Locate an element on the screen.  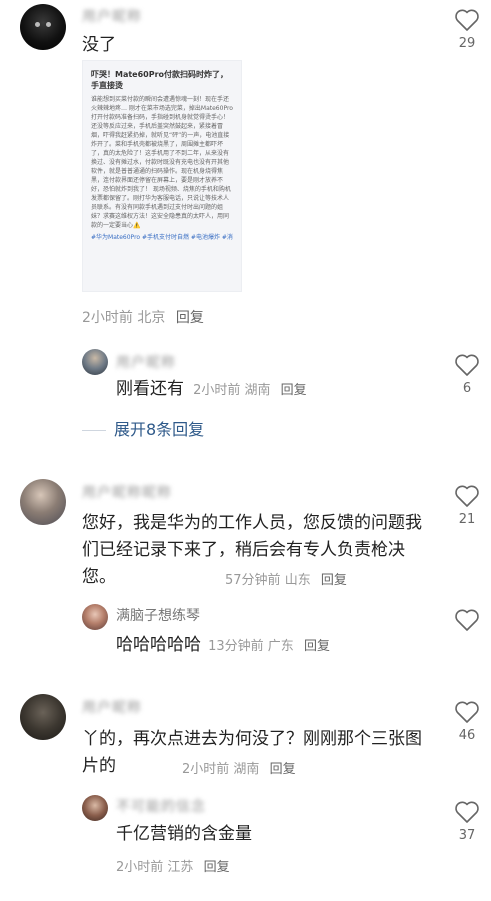
comment-meta: 2小时前 北京 回复 is located at coordinates (143, 317).